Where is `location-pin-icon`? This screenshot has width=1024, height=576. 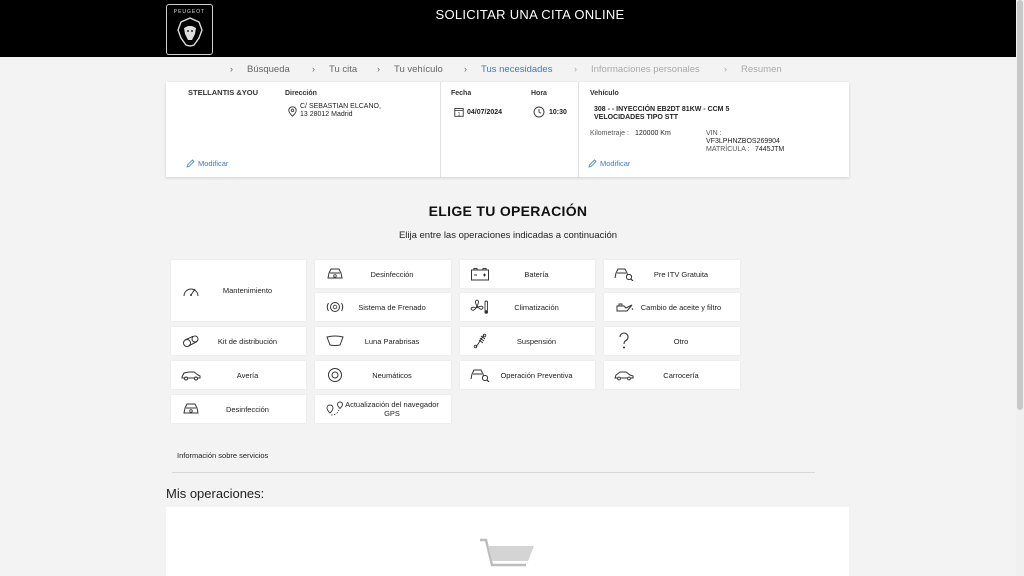
location-pin-icon is located at coordinates (292, 111).